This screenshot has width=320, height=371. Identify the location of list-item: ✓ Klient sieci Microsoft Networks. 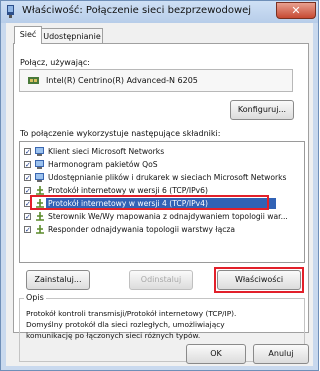
(162, 152).